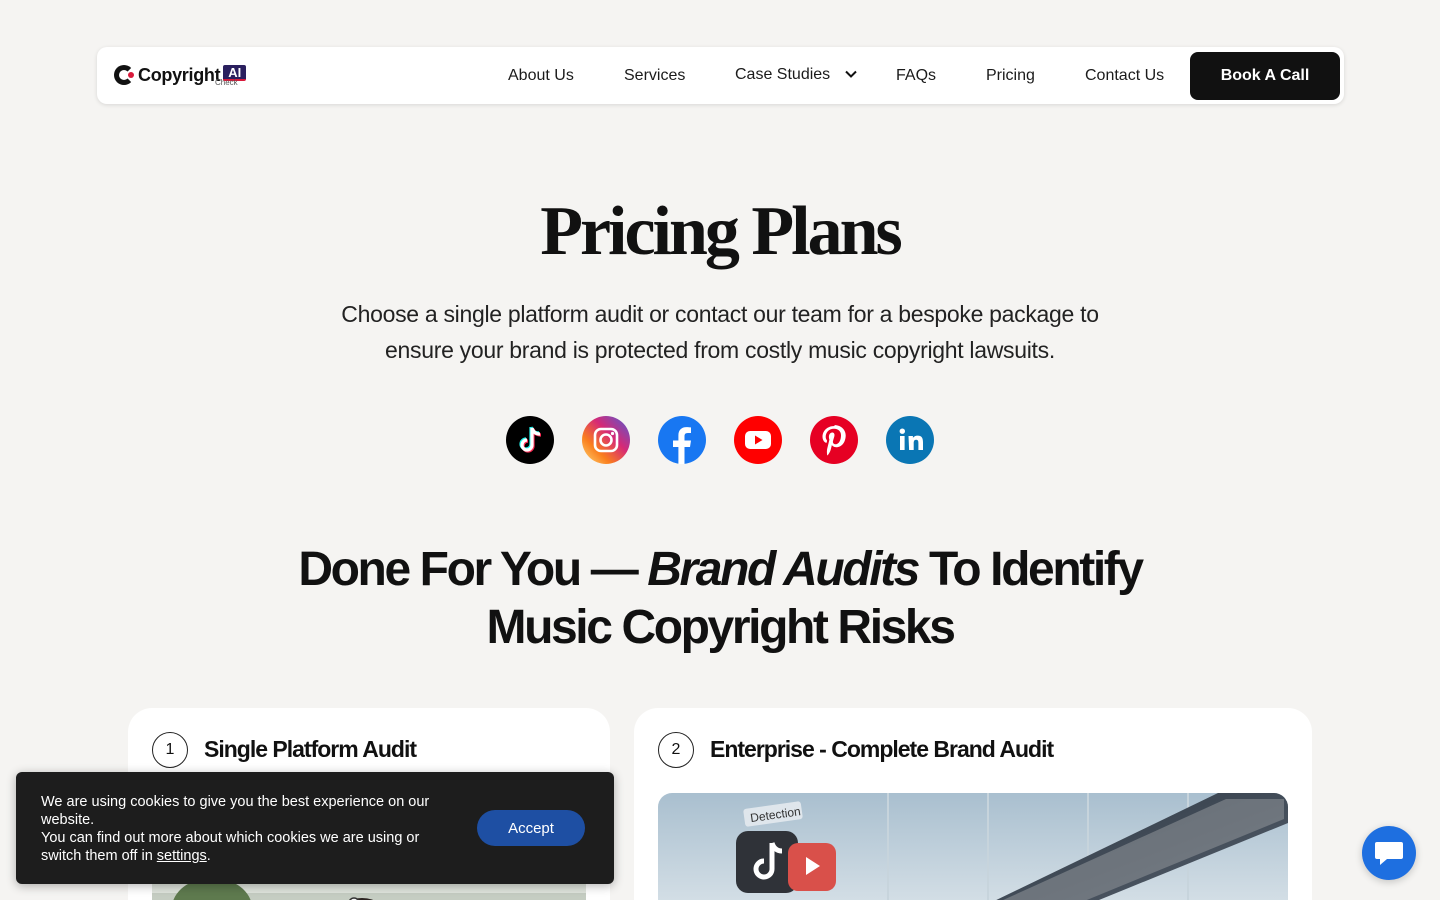  Describe the element at coordinates (682, 440) in the screenshot. I see `facebook-icon` at that location.